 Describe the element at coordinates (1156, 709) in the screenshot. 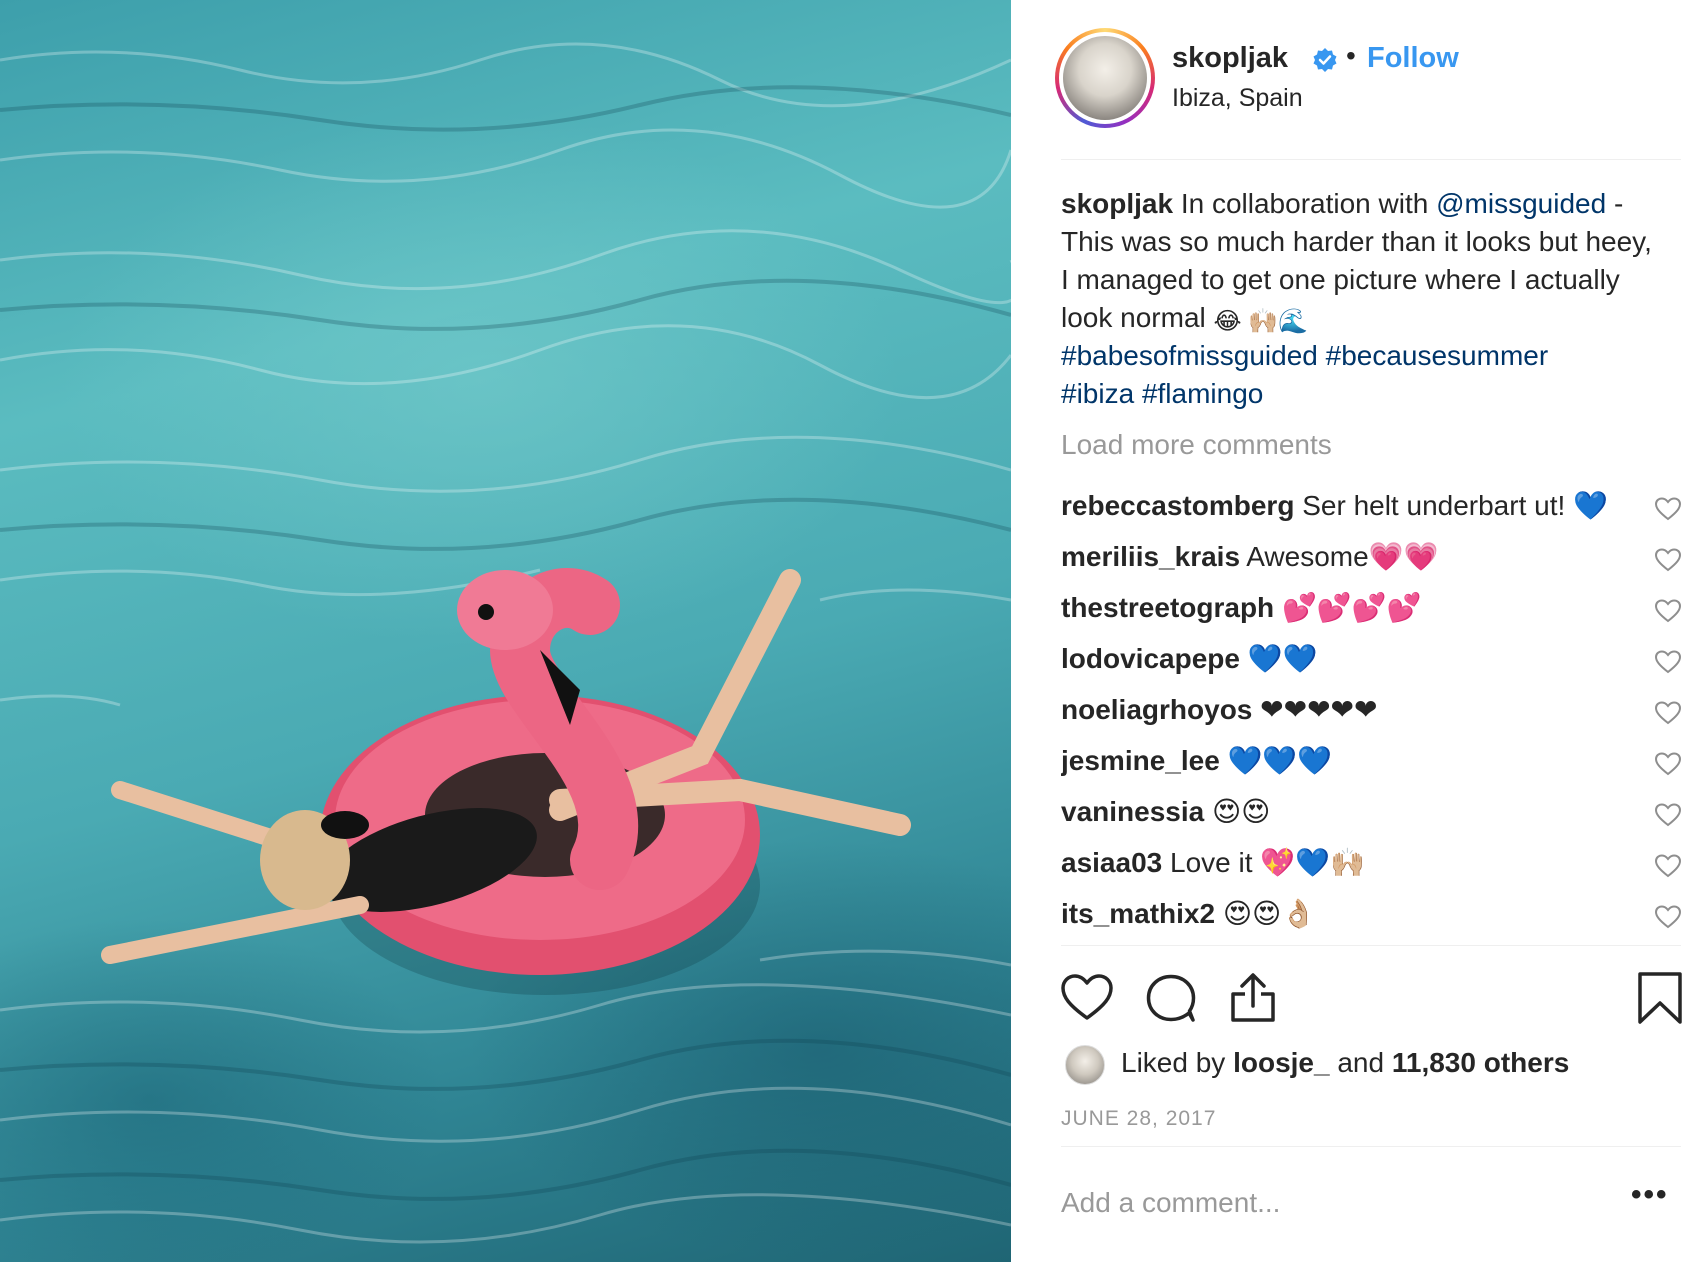

I see `comment-username: noeliagrhoyos` at that location.